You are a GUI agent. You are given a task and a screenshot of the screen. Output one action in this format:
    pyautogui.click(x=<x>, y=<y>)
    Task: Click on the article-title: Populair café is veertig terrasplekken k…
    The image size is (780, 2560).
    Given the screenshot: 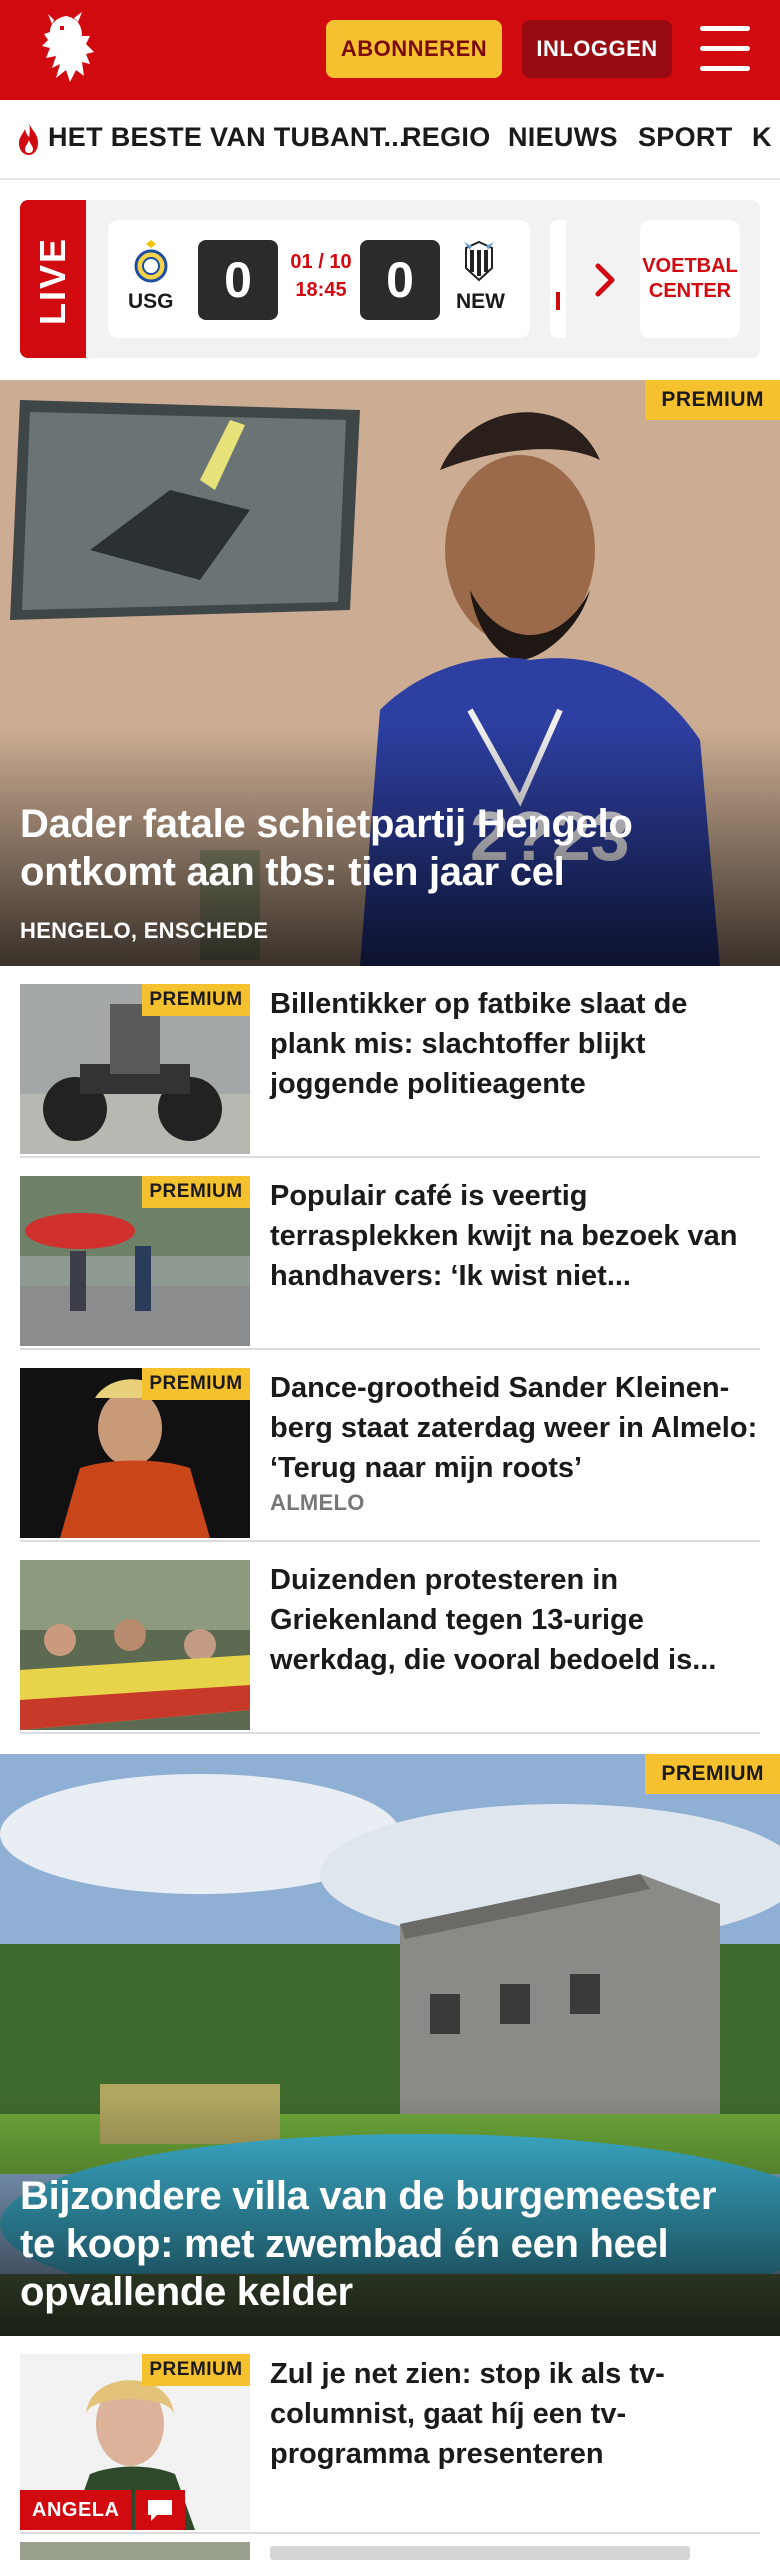 What is the action you would take?
    pyautogui.click(x=515, y=1236)
    